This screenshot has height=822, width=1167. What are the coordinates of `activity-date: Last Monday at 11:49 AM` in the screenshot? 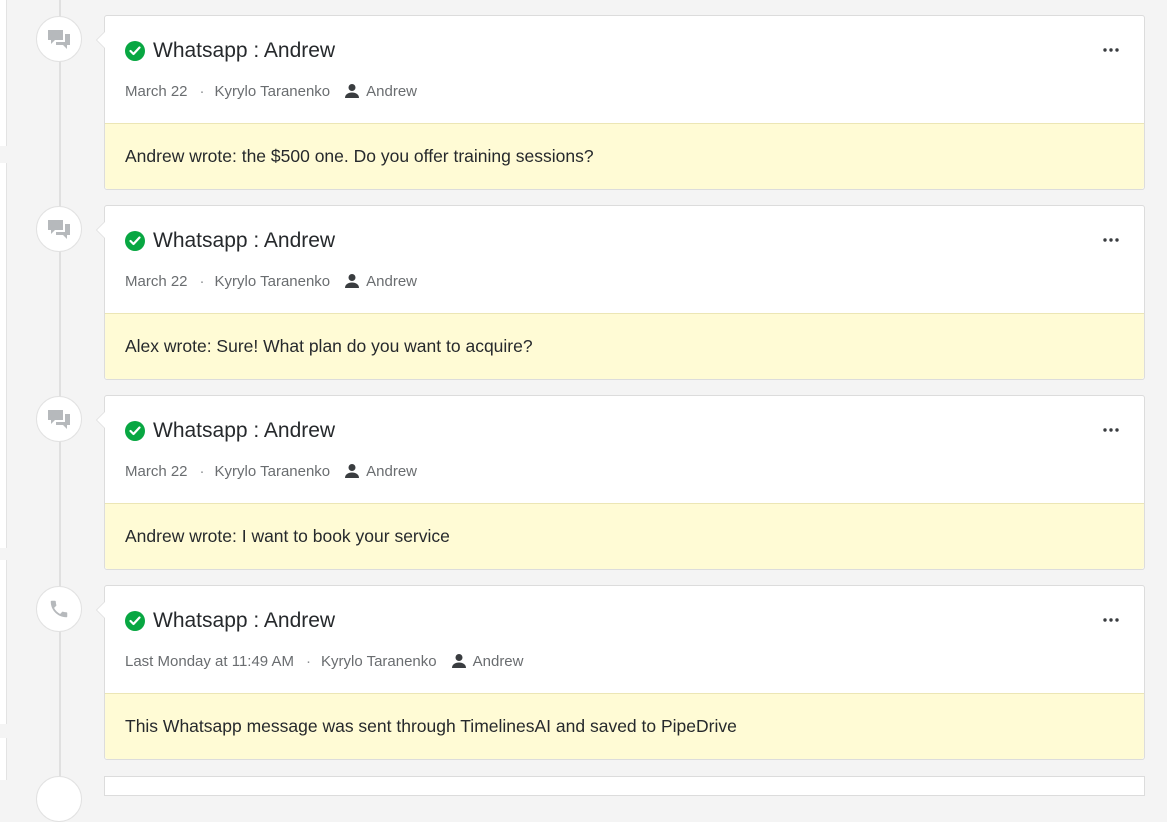 It's located at (209, 661).